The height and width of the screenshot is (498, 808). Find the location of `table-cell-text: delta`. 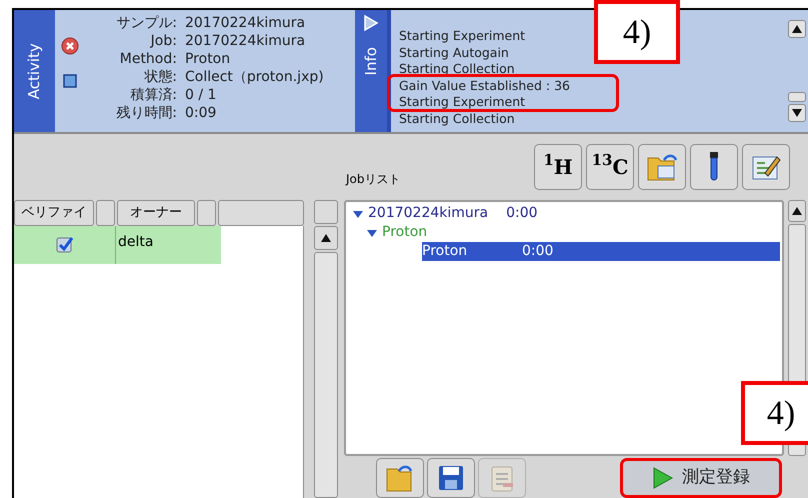

table-cell-text: delta is located at coordinates (135, 242).